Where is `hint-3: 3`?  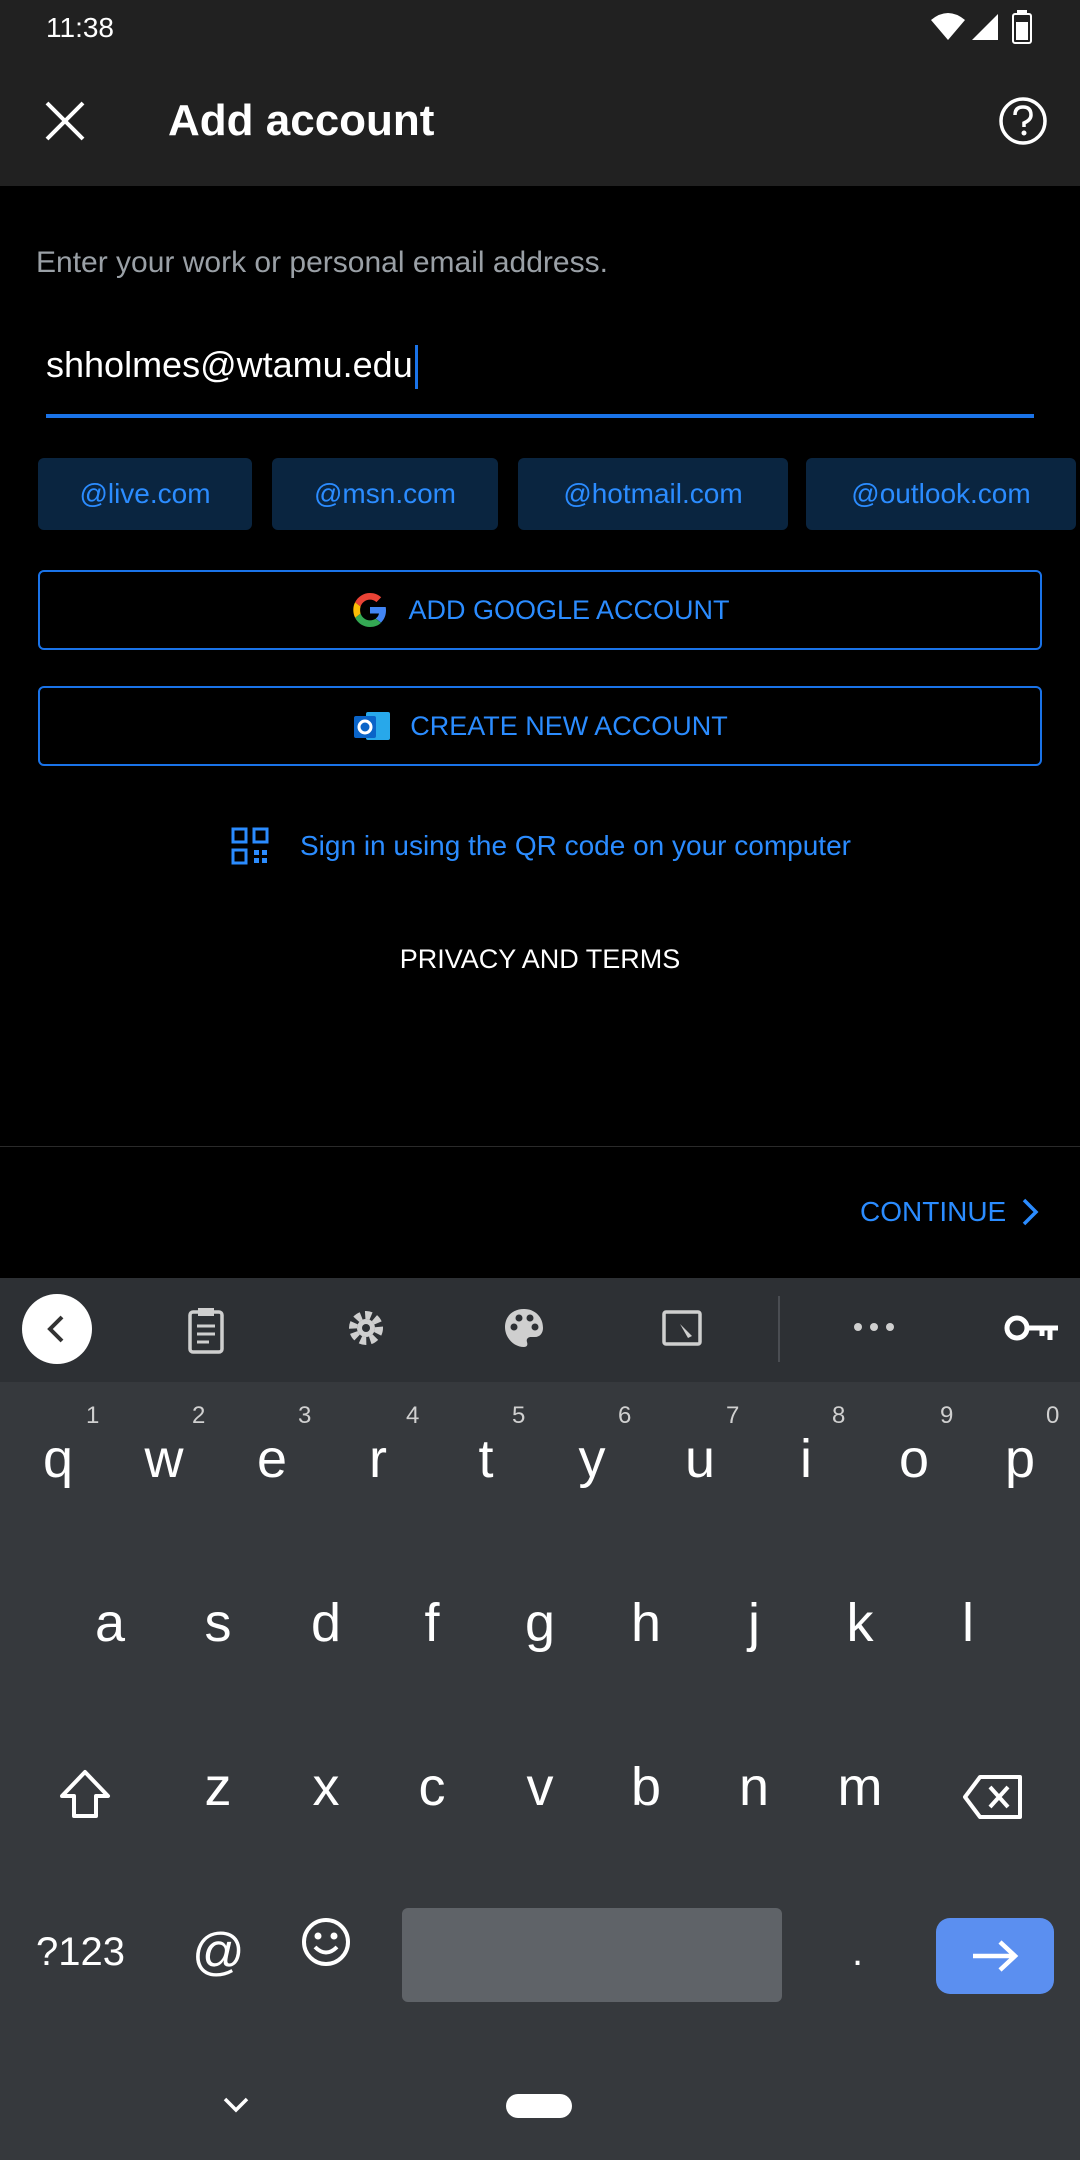
hint-3: 3 is located at coordinates (305, 1415).